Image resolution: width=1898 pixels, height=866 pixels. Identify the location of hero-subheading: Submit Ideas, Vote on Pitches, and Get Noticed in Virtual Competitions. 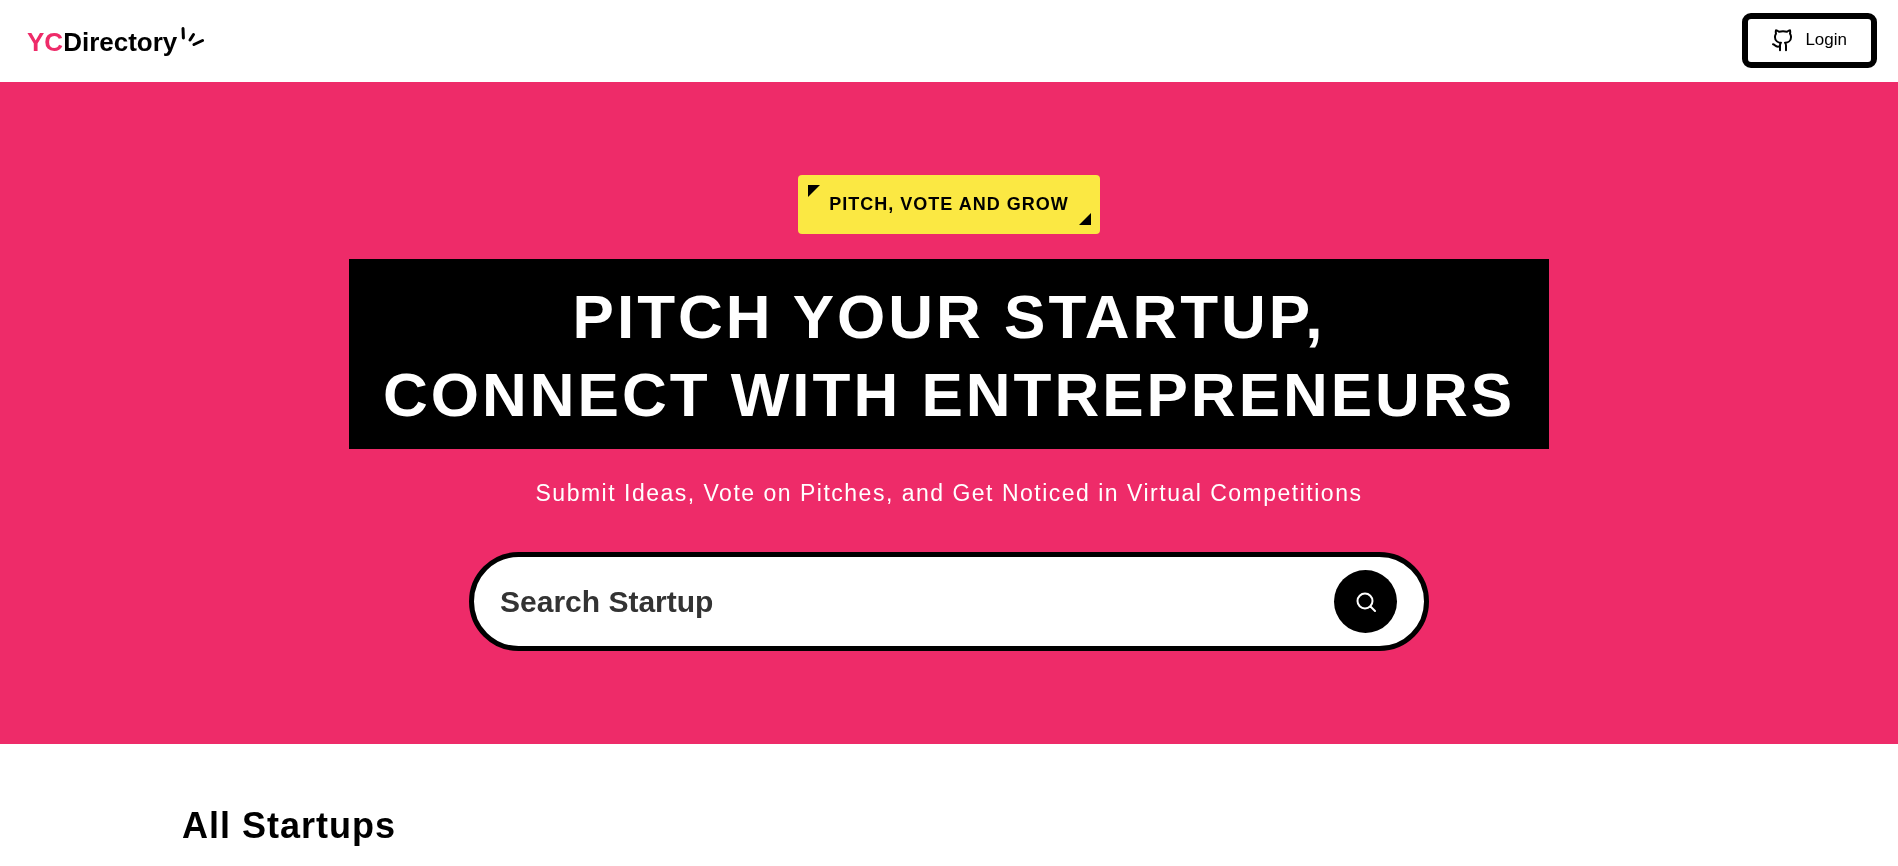
(949, 493).